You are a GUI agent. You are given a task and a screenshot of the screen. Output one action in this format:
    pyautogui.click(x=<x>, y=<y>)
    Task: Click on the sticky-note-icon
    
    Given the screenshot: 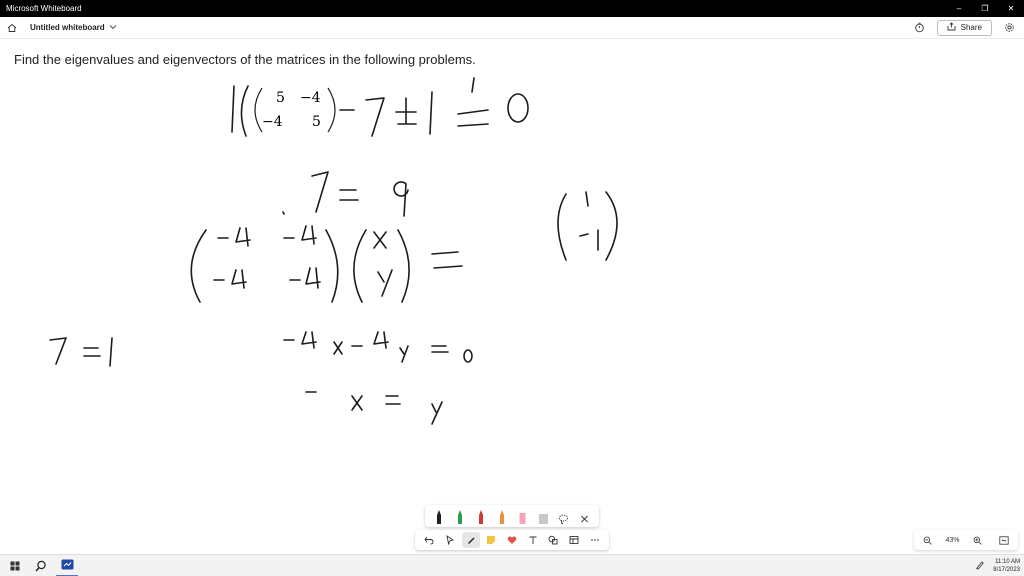 What is the action you would take?
    pyautogui.click(x=491, y=540)
    